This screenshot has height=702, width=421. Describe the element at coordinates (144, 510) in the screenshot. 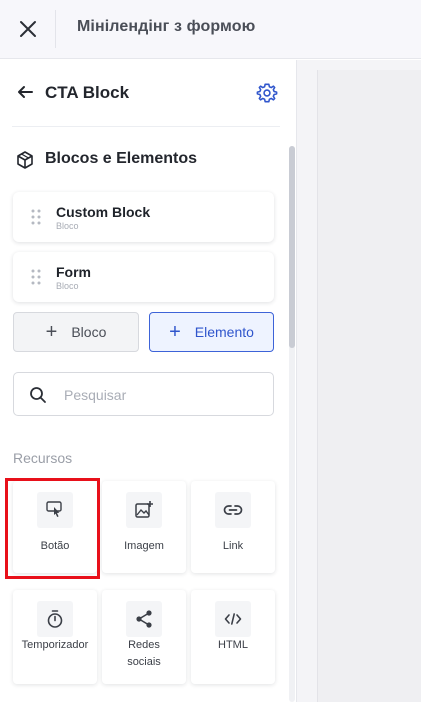

I see `image-add-icon` at that location.